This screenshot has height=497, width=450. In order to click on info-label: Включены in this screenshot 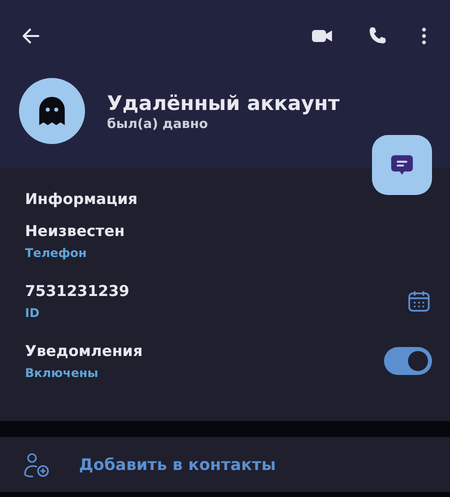, I will do `click(62, 373)`.